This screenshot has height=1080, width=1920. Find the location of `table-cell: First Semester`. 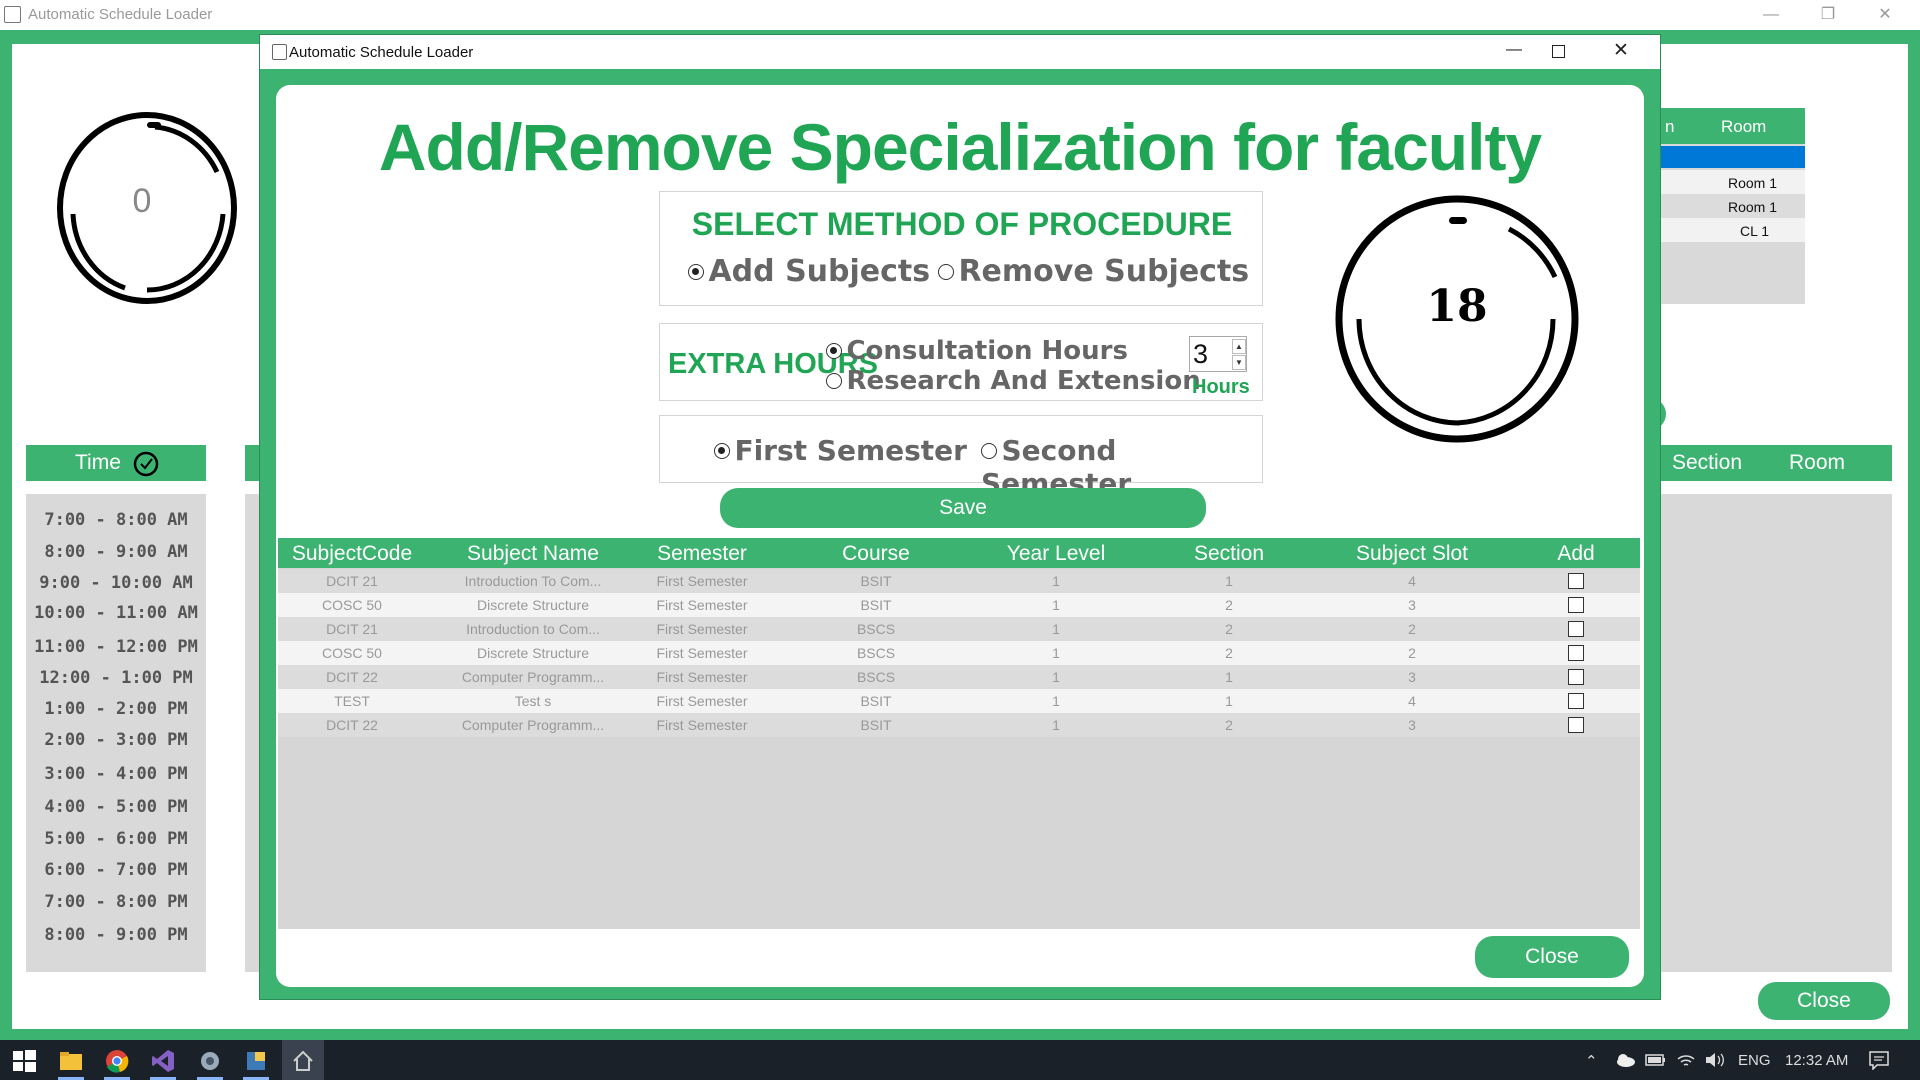

table-cell: First Semester is located at coordinates (702, 581).